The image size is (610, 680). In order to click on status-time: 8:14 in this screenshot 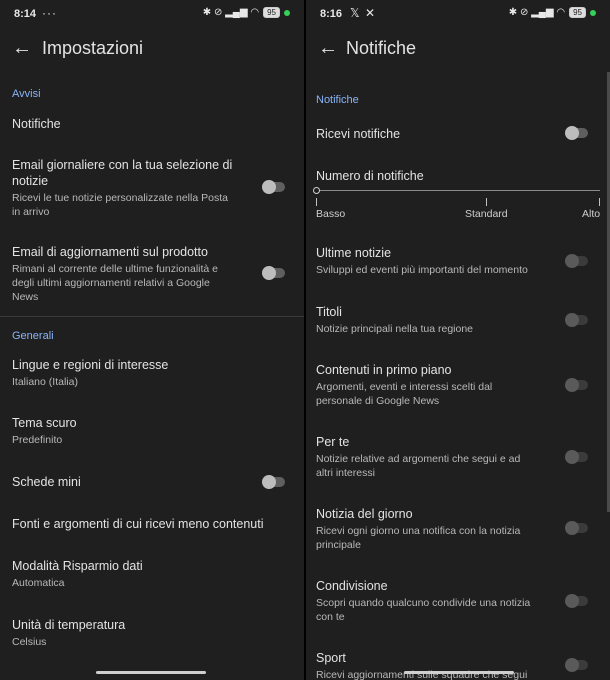, I will do `click(25, 14)`.